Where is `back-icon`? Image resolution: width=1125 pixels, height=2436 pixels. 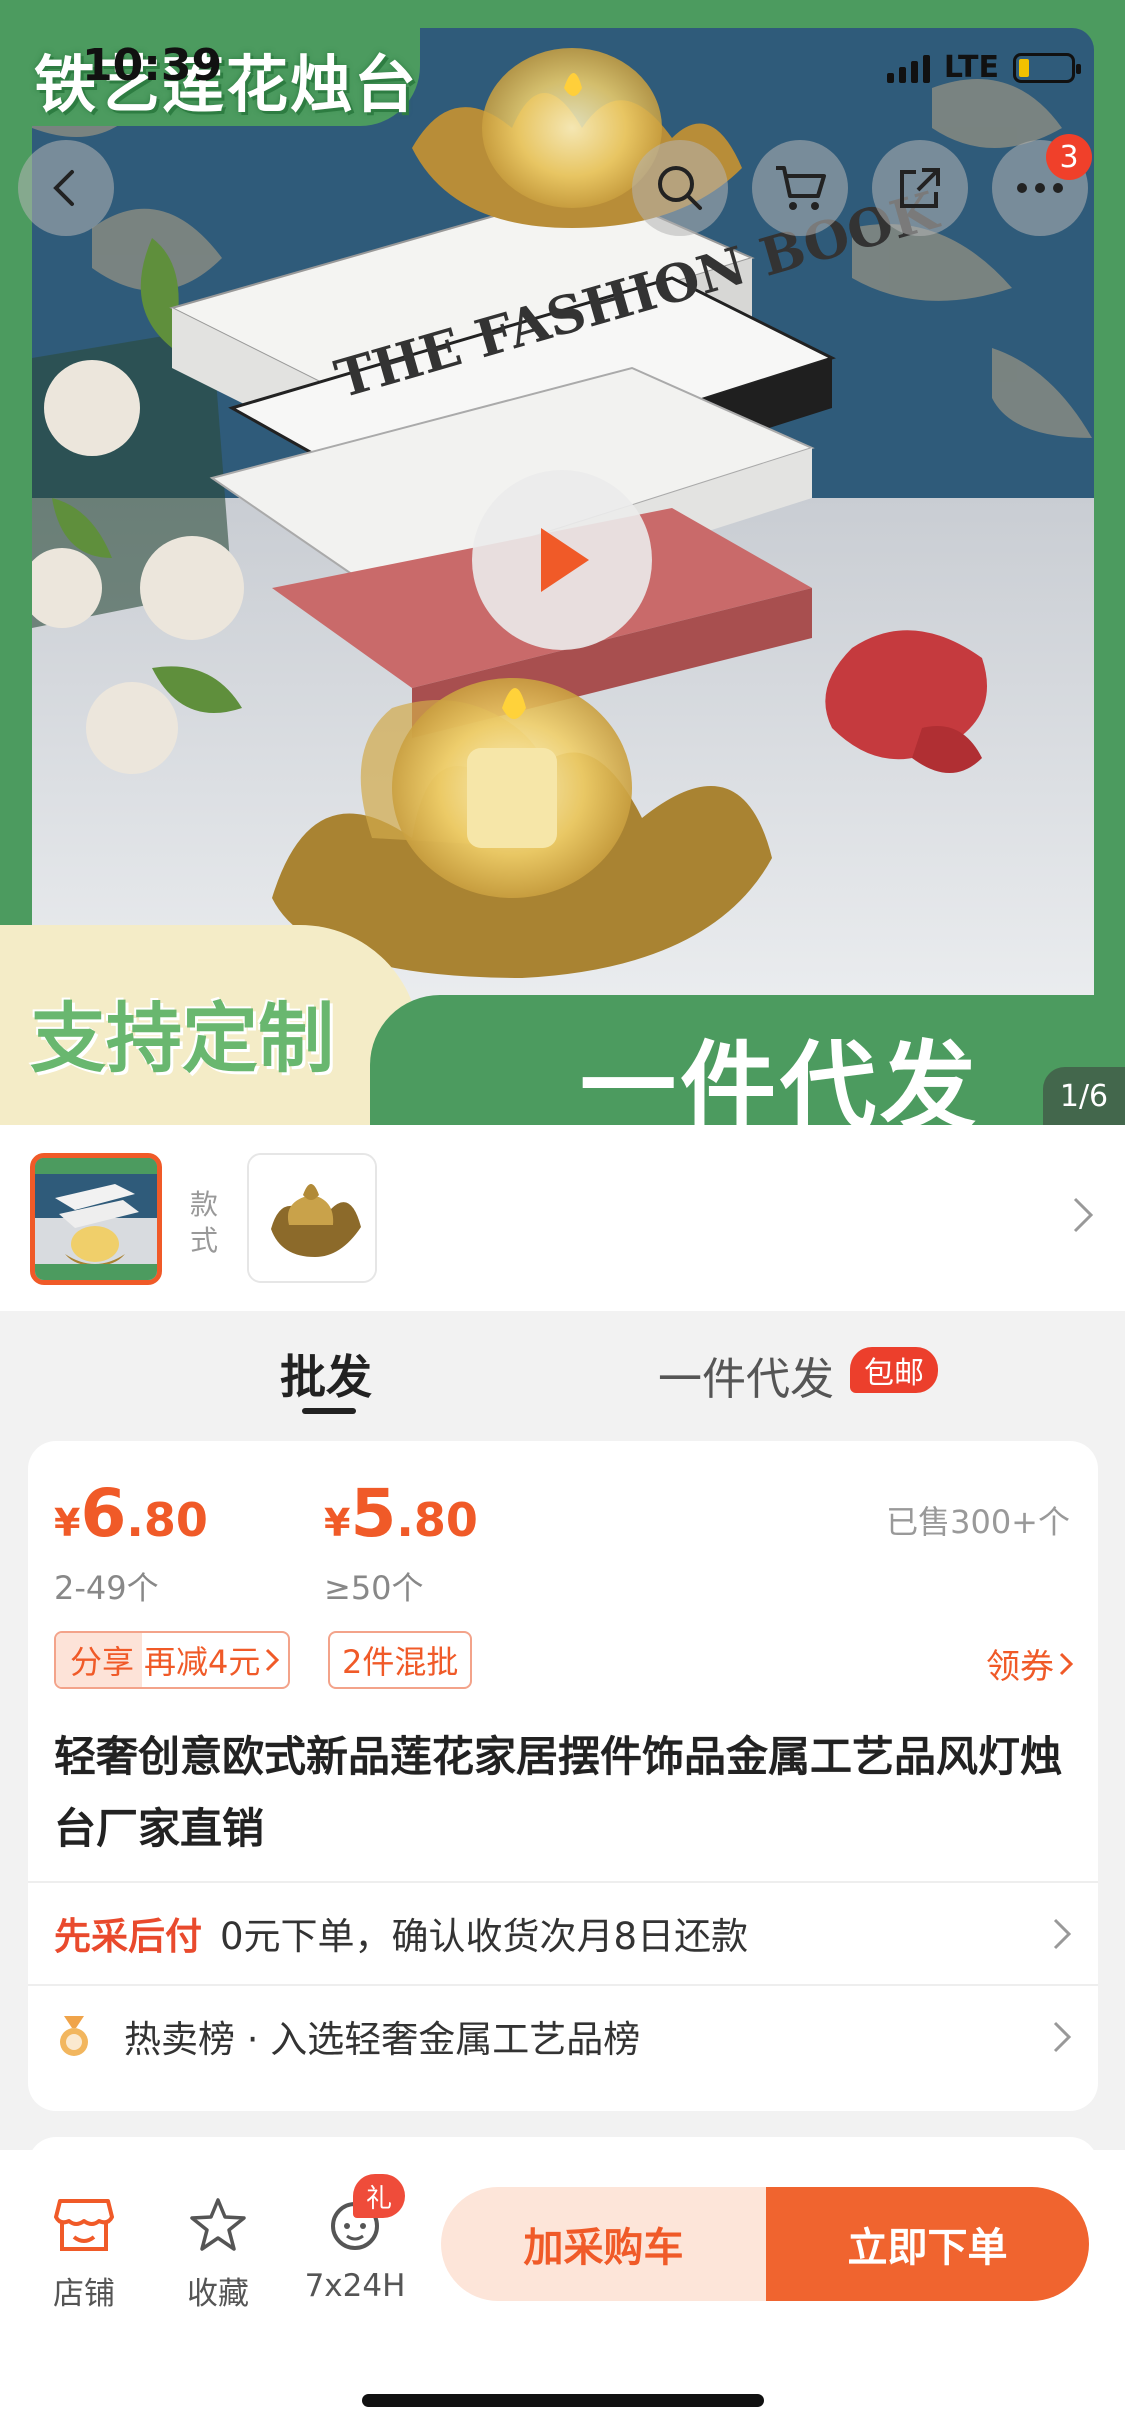 back-icon is located at coordinates (63, 188).